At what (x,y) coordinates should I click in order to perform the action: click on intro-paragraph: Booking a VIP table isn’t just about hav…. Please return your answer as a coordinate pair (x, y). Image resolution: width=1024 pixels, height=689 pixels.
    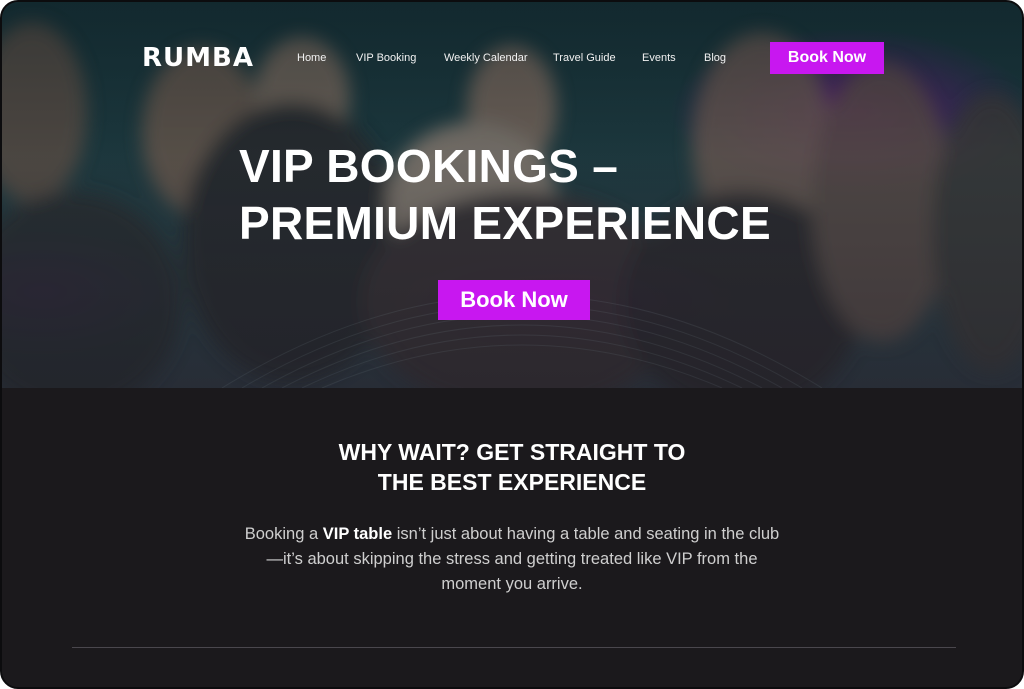
    Looking at the image, I should click on (512, 559).